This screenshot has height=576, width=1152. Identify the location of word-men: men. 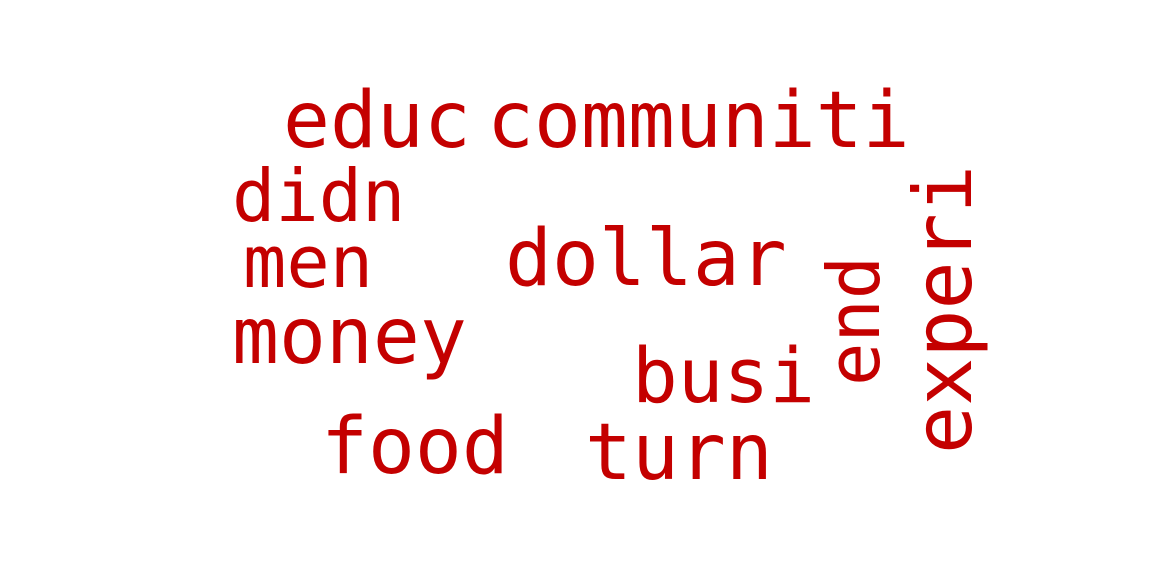
(308, 262).